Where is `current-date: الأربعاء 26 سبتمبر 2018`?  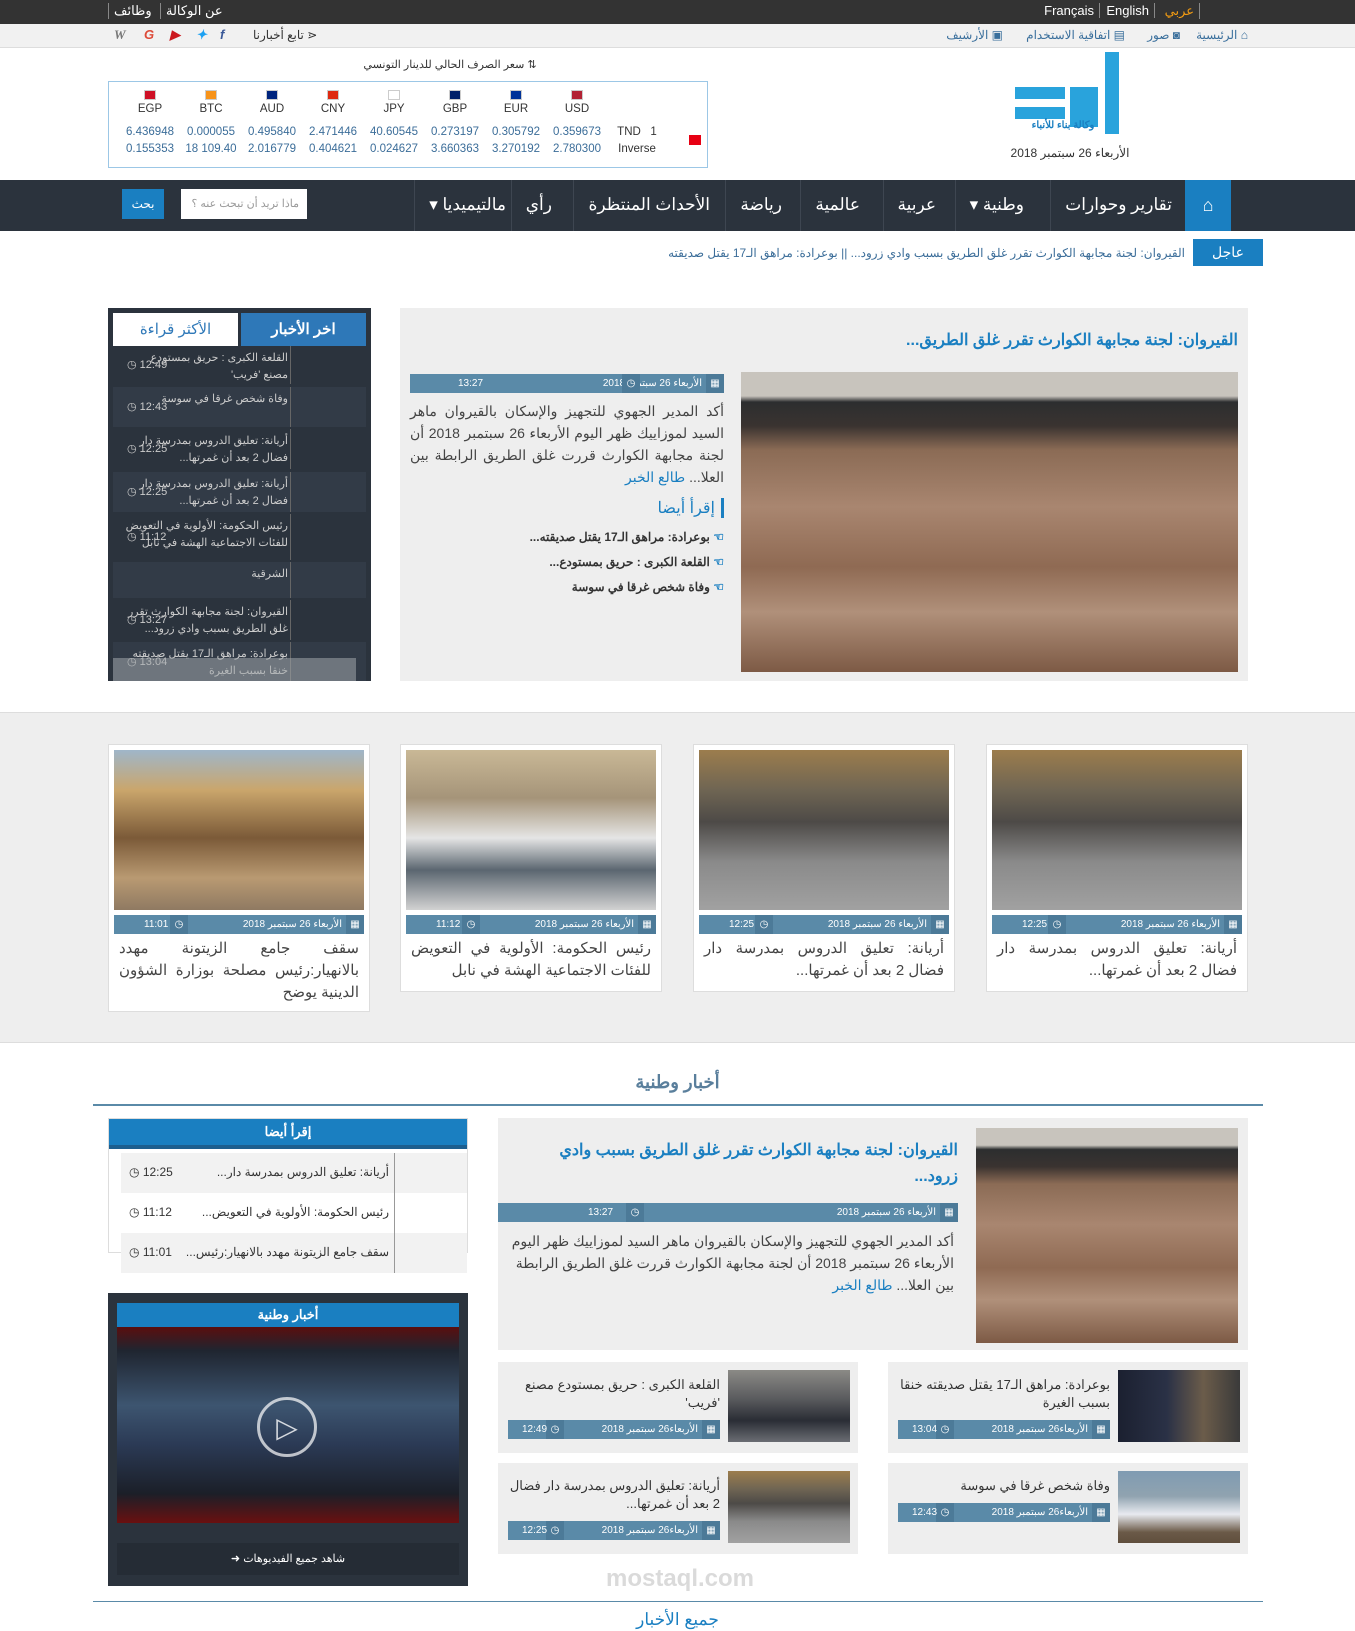 current-date: الأربعاء 26 سبتمبر 2018 is located at coordinates (1070, 153).